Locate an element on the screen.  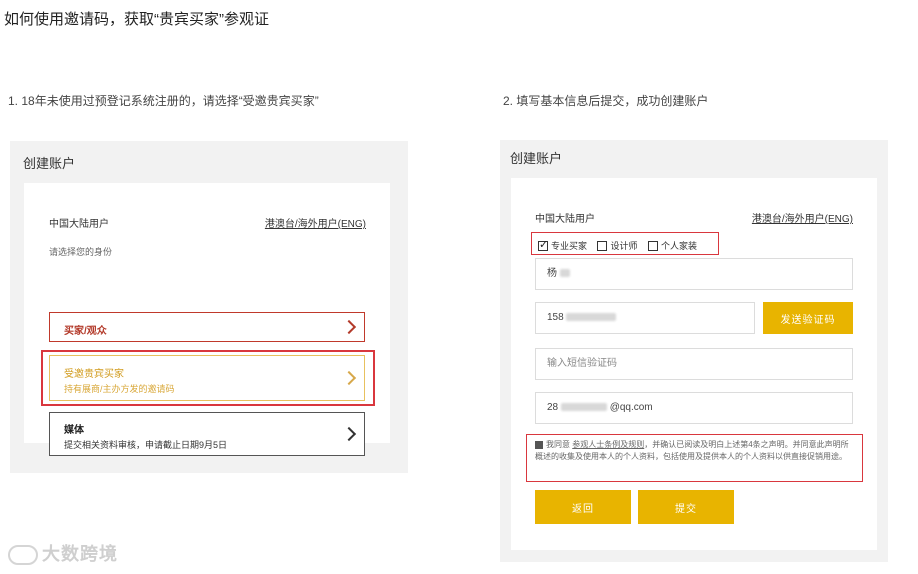
option-sublabel: 持有展商/主办方发的邀请码 is located at coordinates (119, 389).